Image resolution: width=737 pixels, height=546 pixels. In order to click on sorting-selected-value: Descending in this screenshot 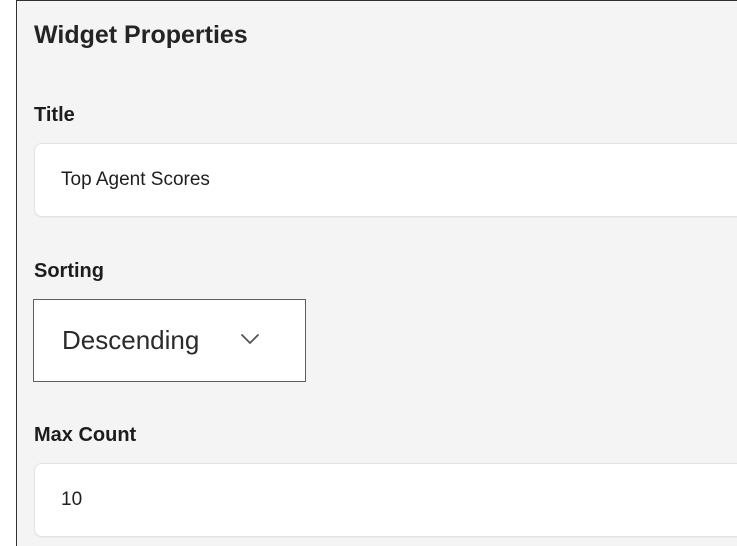, I will do `click(131, 340)`.